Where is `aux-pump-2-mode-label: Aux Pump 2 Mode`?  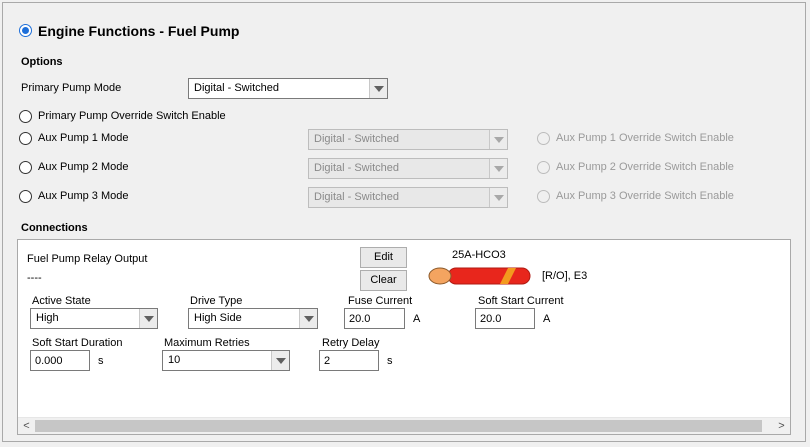 aux-pump-2-mode-label: Aux Pump 2 Mode is located at coordinates (83, 167).